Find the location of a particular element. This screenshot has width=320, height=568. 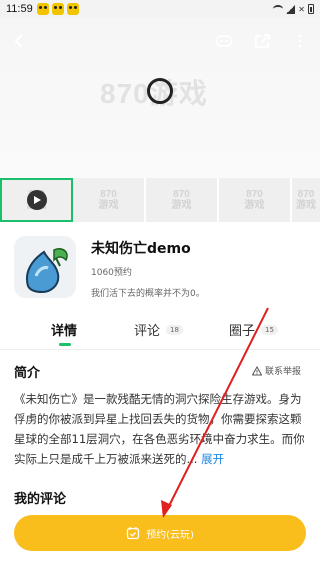

signal-icon is located at coordinates (291, 9).